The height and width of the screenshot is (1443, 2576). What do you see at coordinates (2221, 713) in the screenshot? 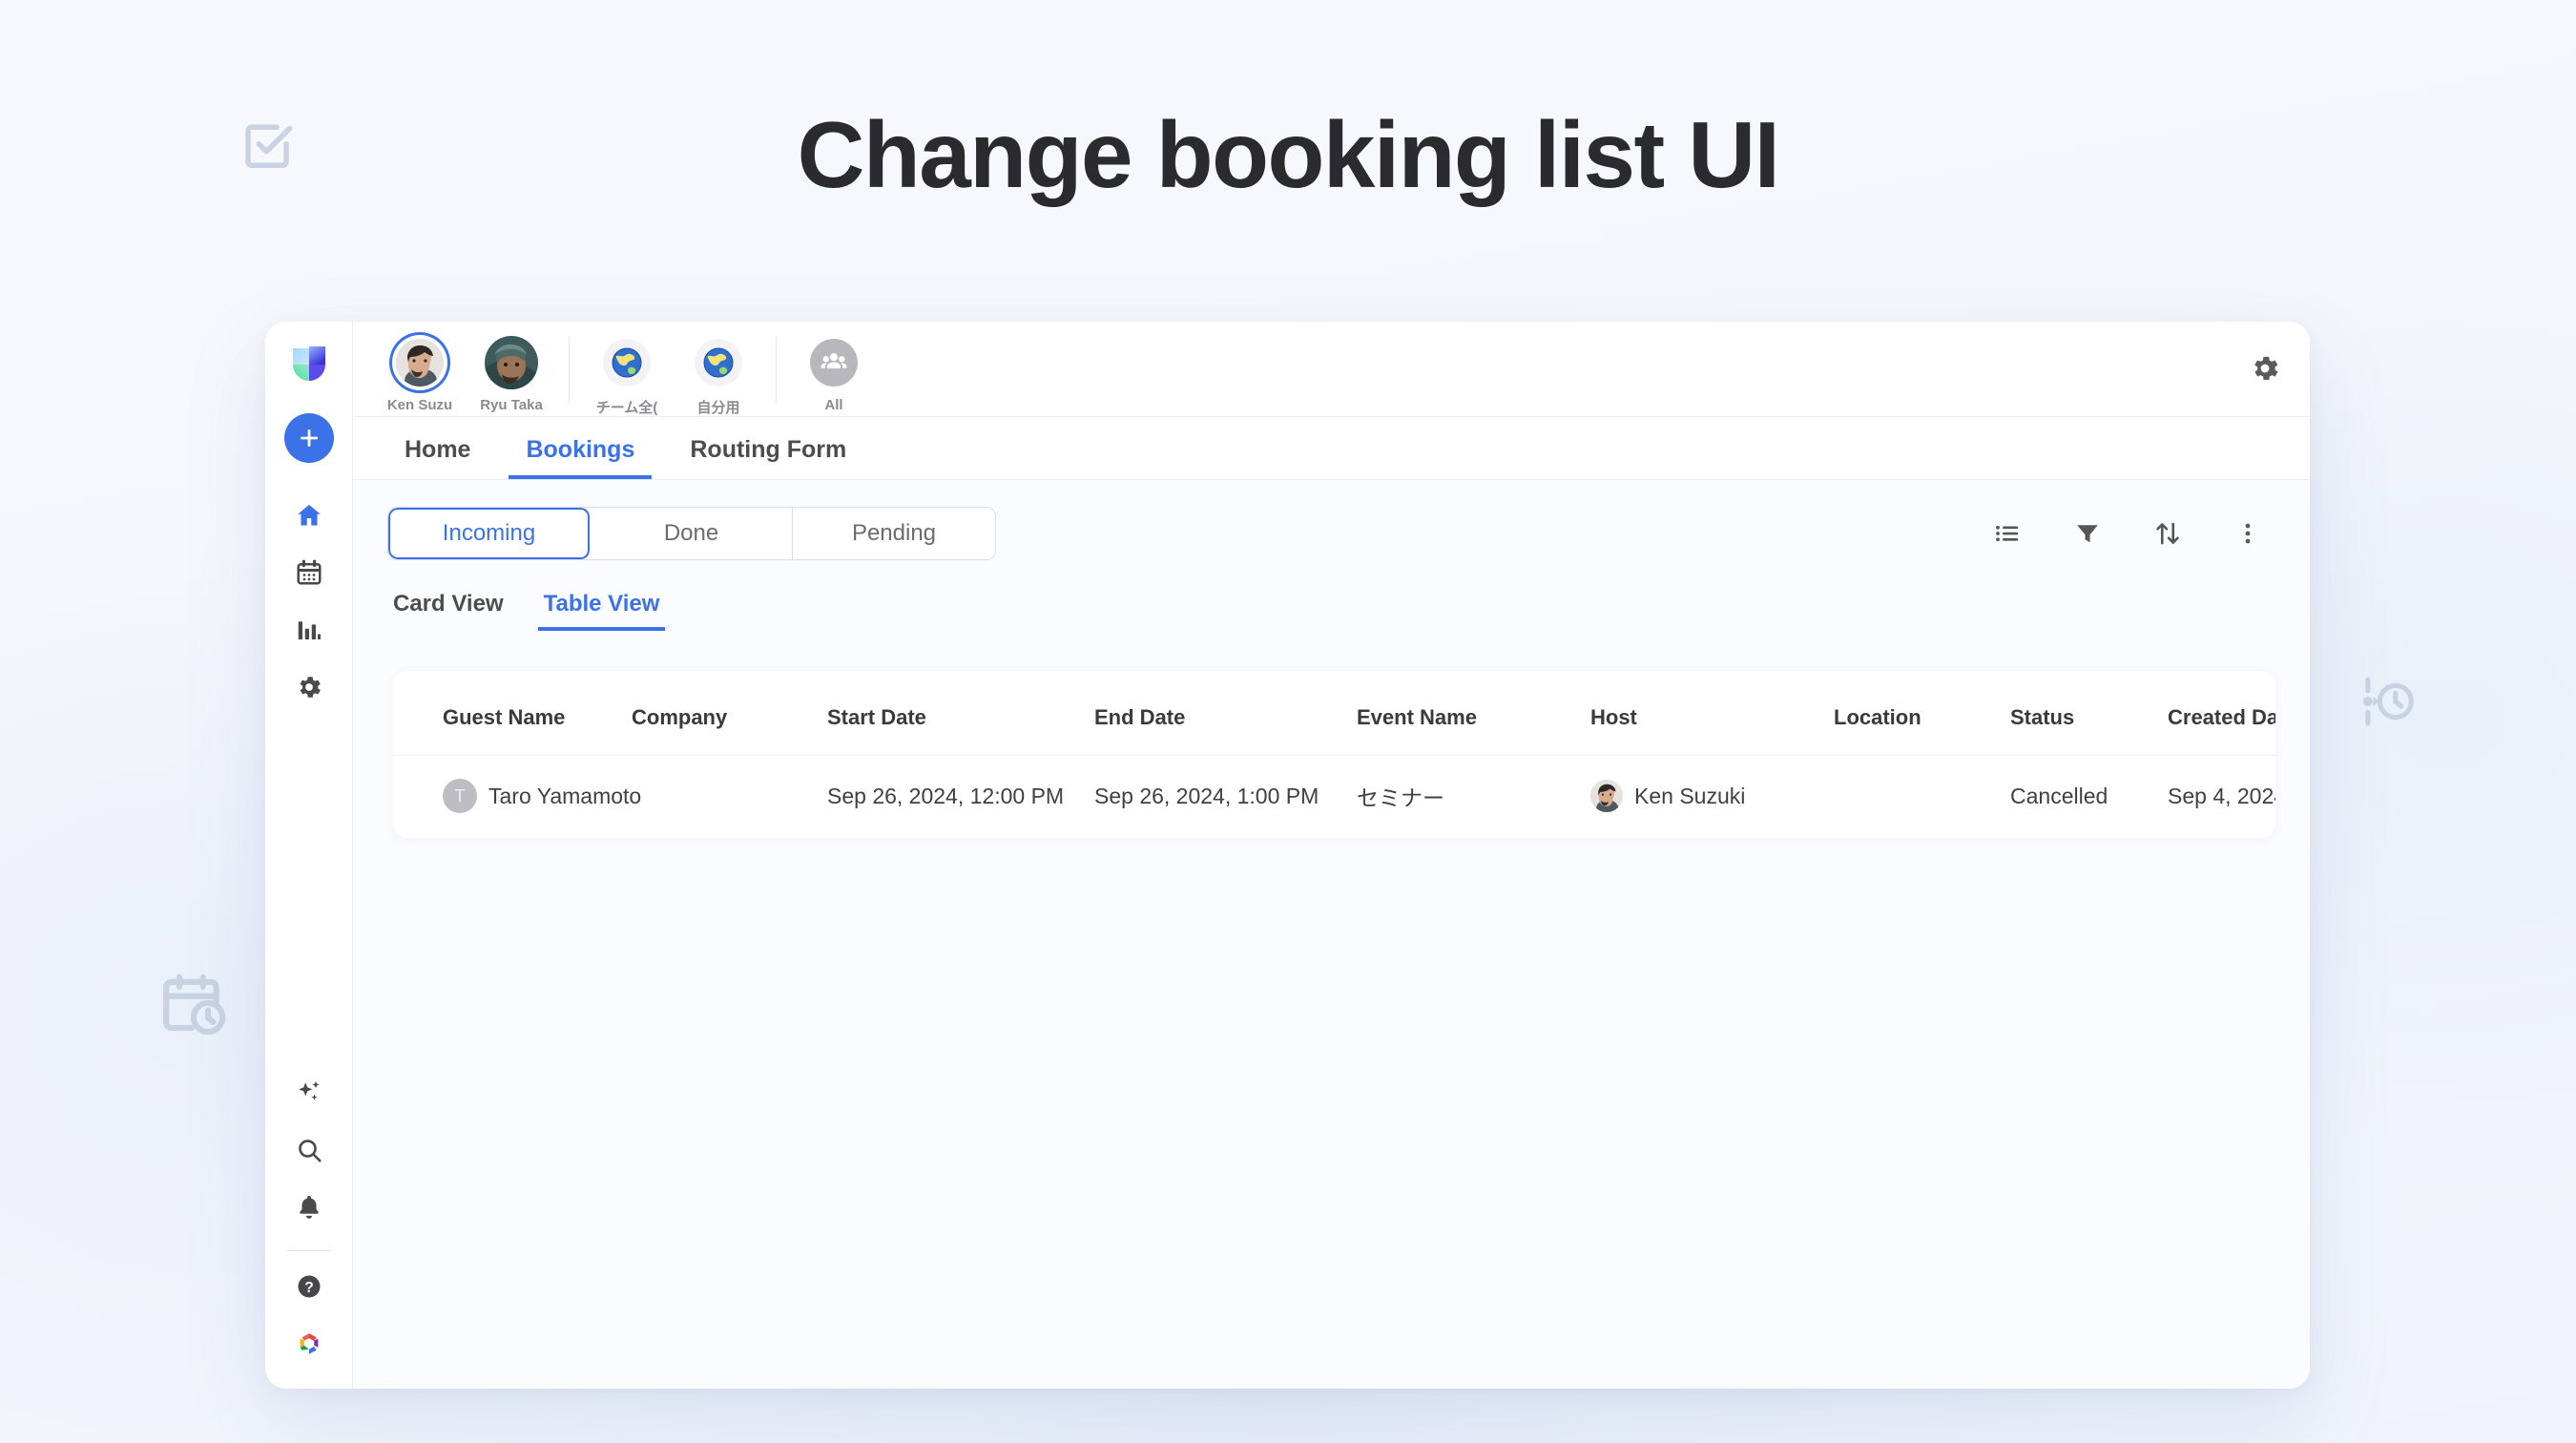
I see `column-header-created-date: Created Date` at bounding box center [2221, 713].